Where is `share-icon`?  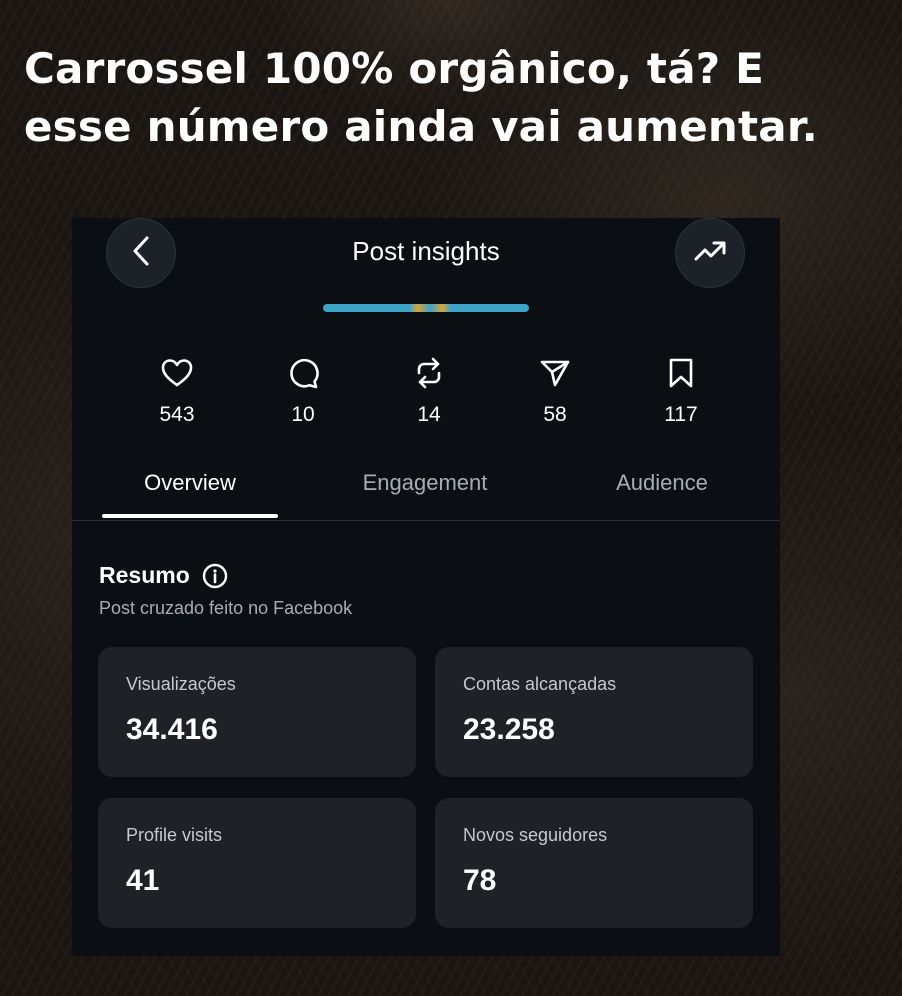
share-icon is located at coordinates (555, 373).